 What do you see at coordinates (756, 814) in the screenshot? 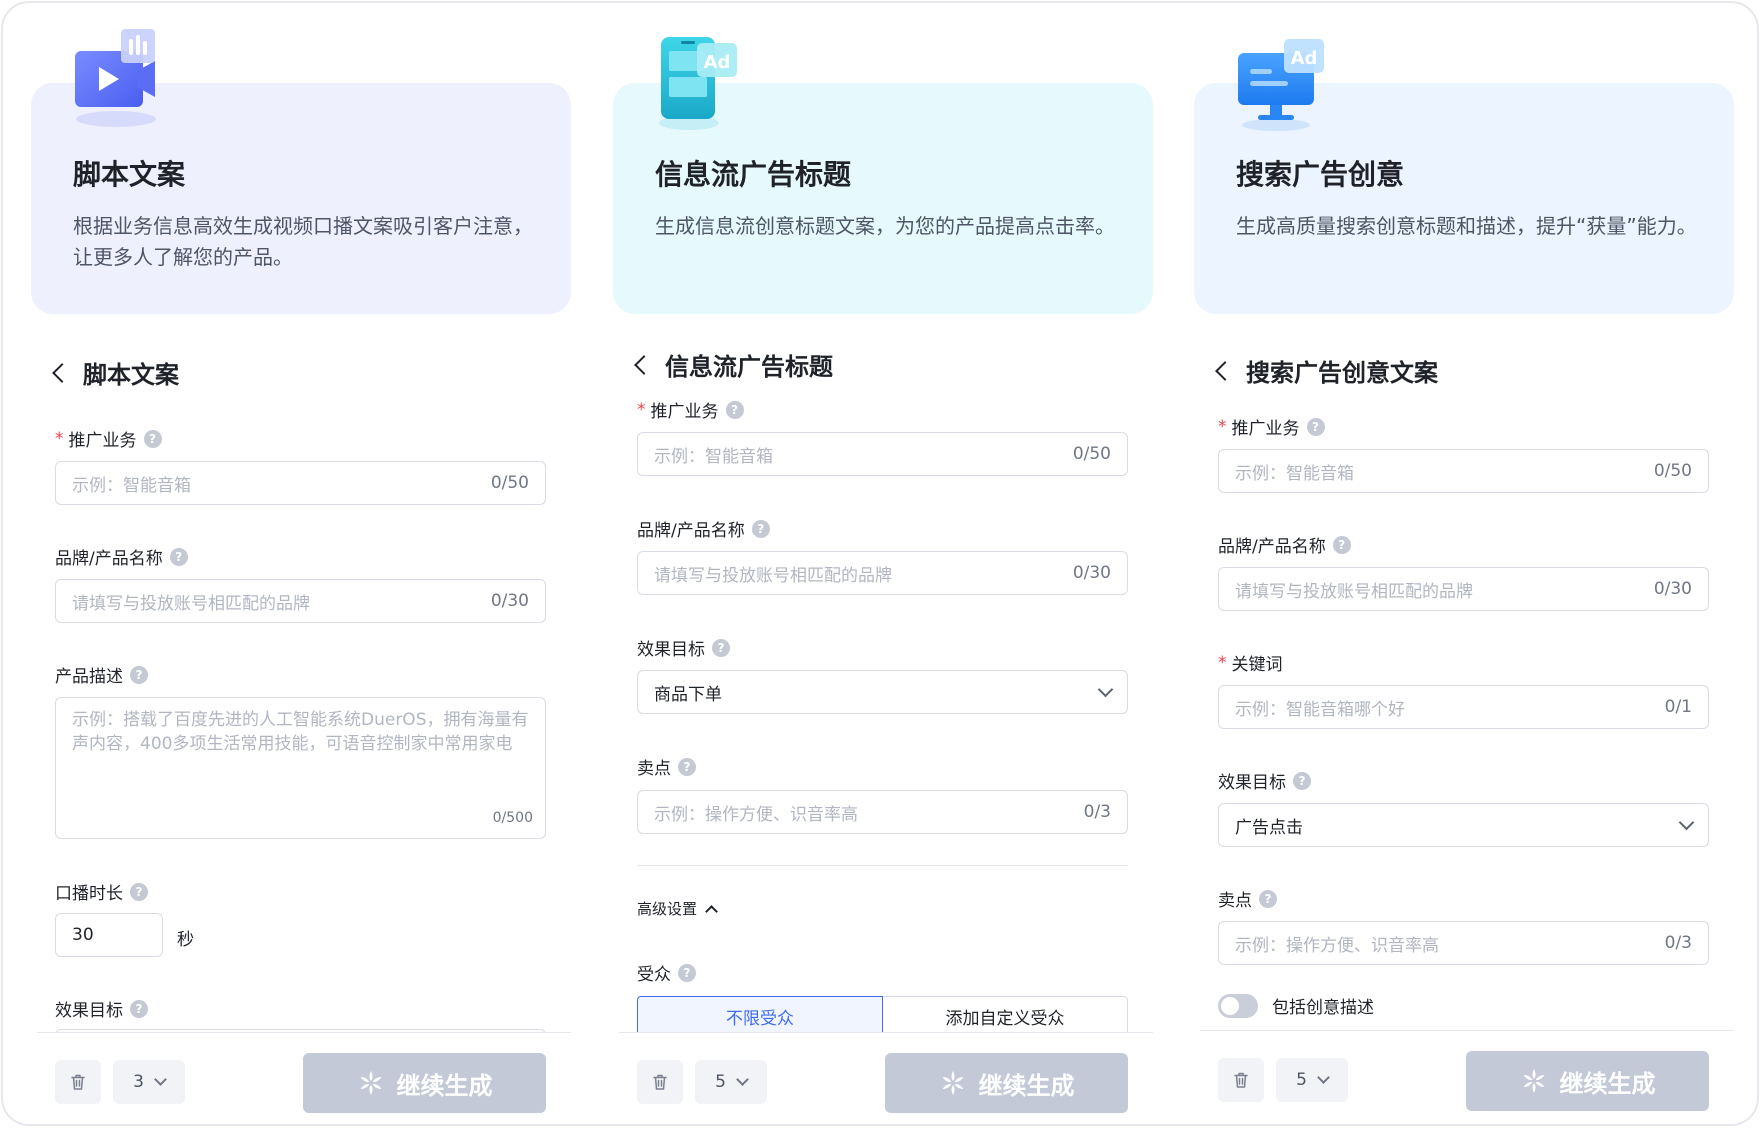
I see `selling-placeholder: 示例：操作方便、识音率高` at bounding box center [756, 814].